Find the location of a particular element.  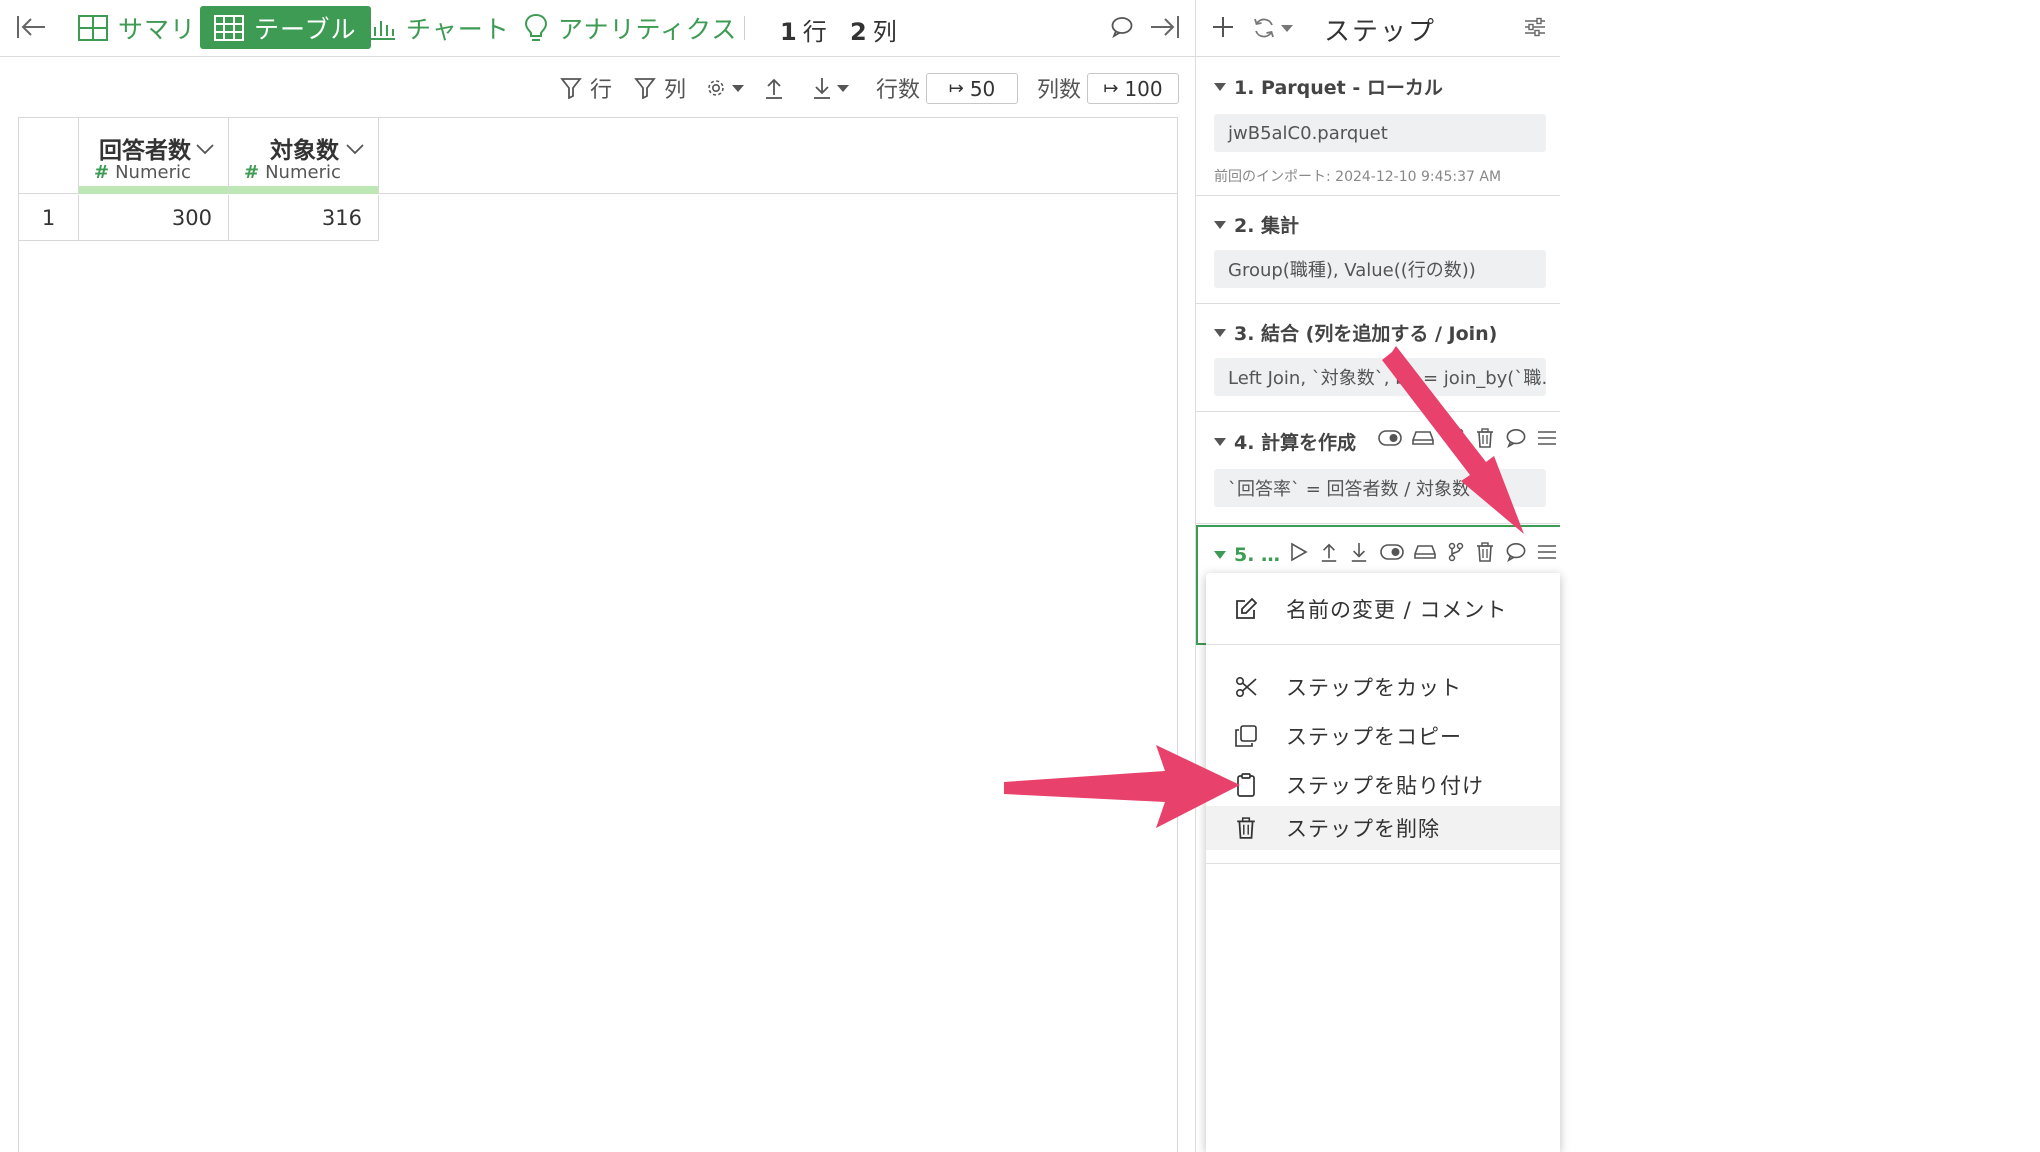

menu-divider is located at coordinates (1383, 644).